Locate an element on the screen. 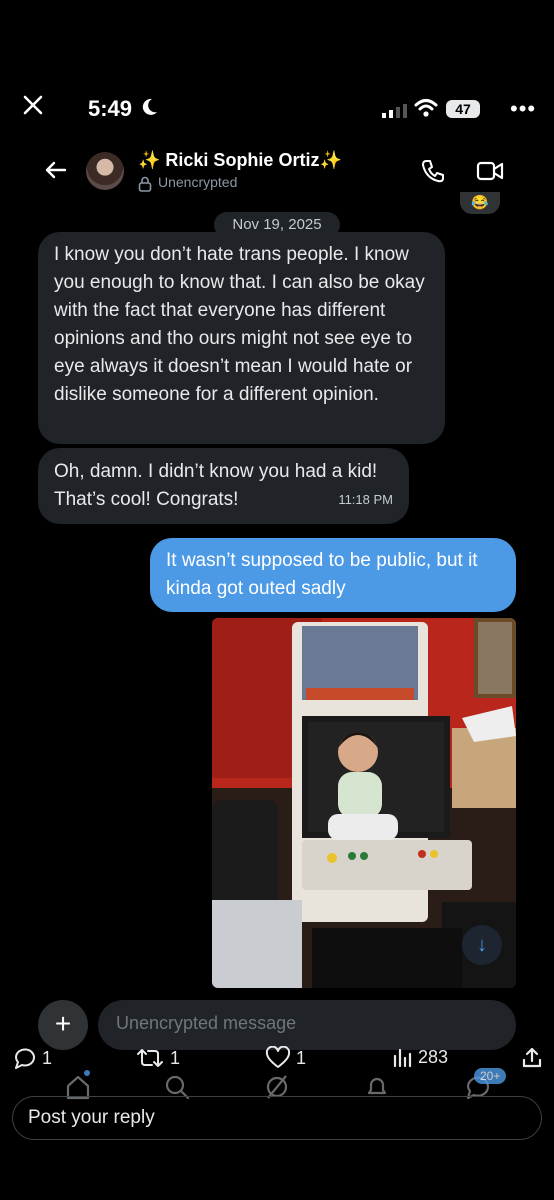 The image size is (554, 1200). message-timestamp: 11:18 PM is located at coordinates (365, 499).